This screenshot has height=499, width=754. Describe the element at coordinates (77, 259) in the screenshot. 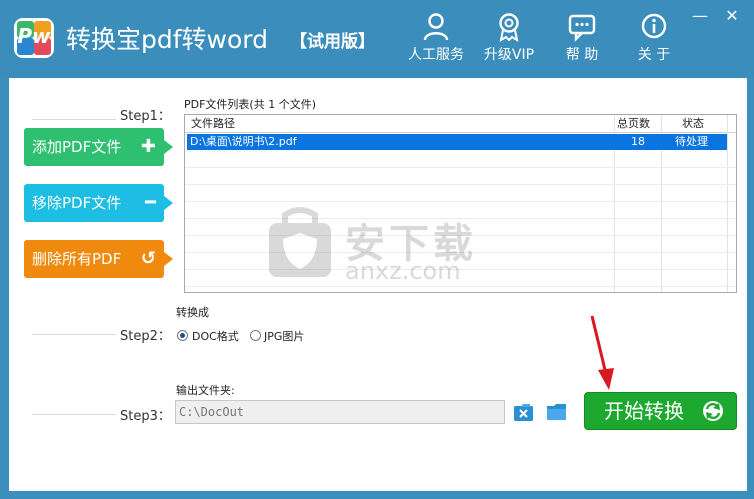

I see `clear-all-label: 删除所有PDF` at that location.